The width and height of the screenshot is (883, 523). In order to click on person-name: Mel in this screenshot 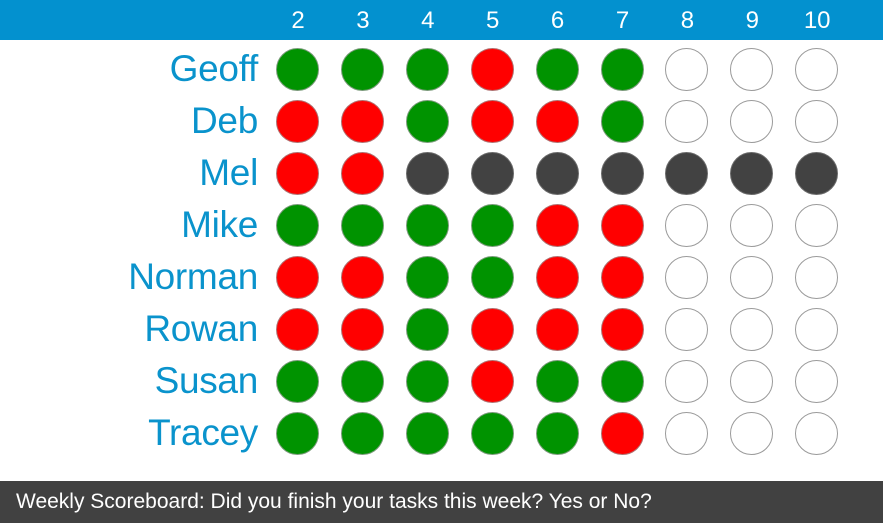, I will do `click(228, 172)`.